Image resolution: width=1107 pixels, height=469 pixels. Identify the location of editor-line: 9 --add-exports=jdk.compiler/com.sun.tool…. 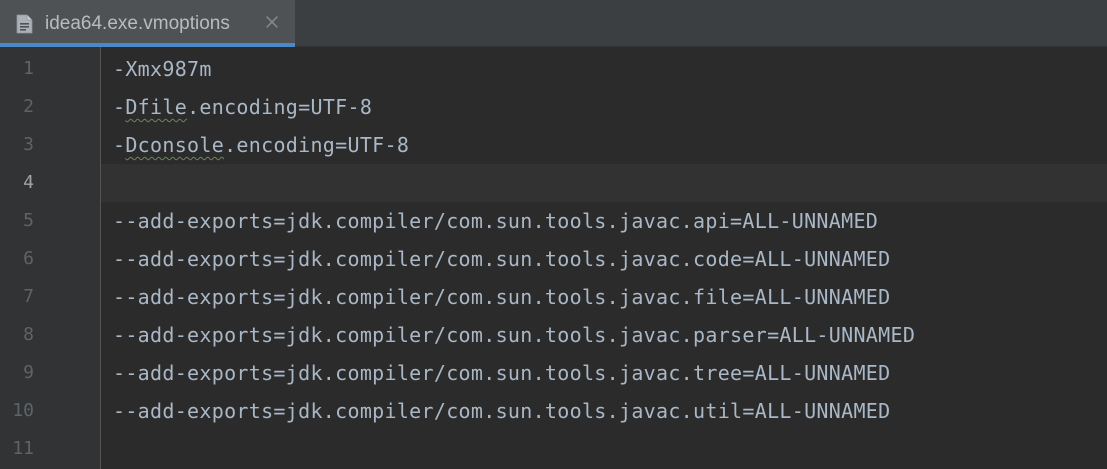
(553, 373).